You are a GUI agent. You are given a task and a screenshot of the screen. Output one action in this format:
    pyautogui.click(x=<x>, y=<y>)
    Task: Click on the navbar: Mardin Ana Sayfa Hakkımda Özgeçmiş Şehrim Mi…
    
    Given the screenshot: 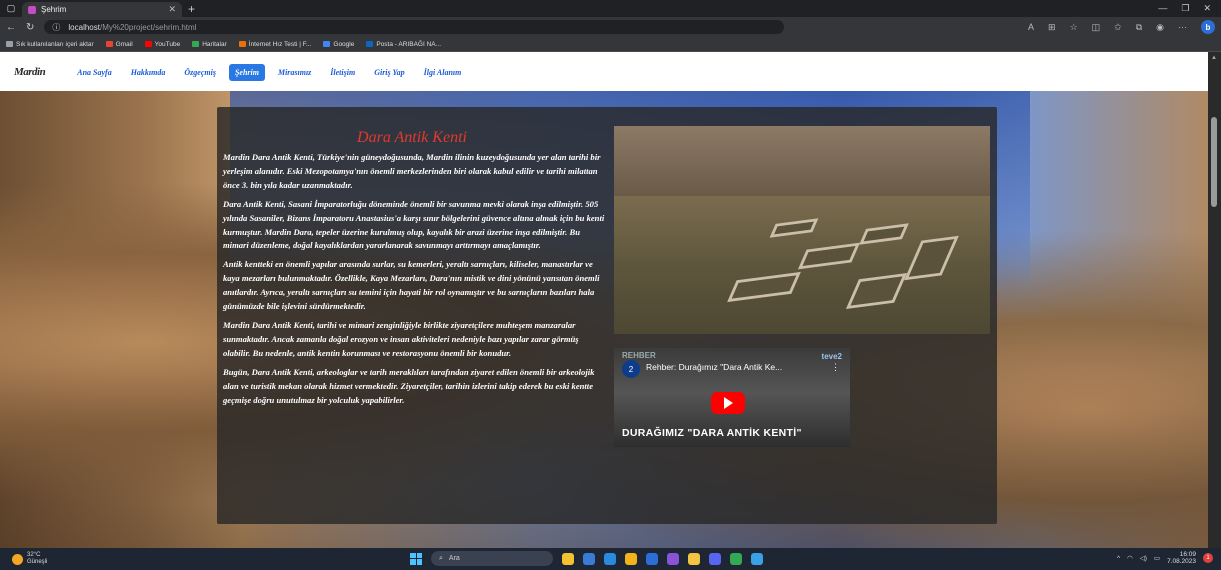 What is the action you would take?
    pyautogui.click(x=604, y=71)
    